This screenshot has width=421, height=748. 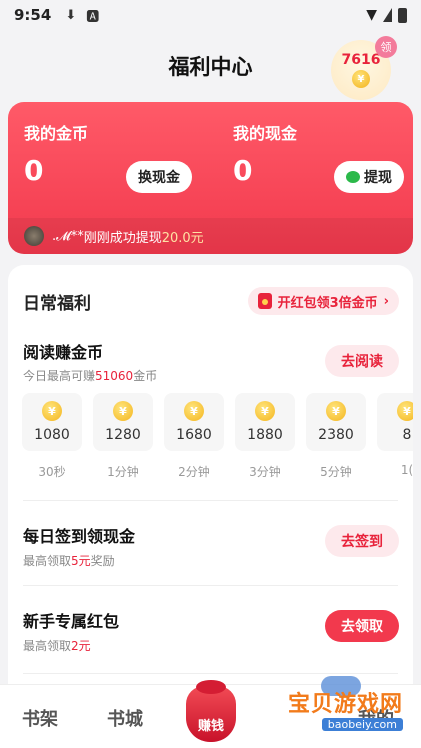 I want to click on tab-earn: 赚钱, so click(x=211, y=711).